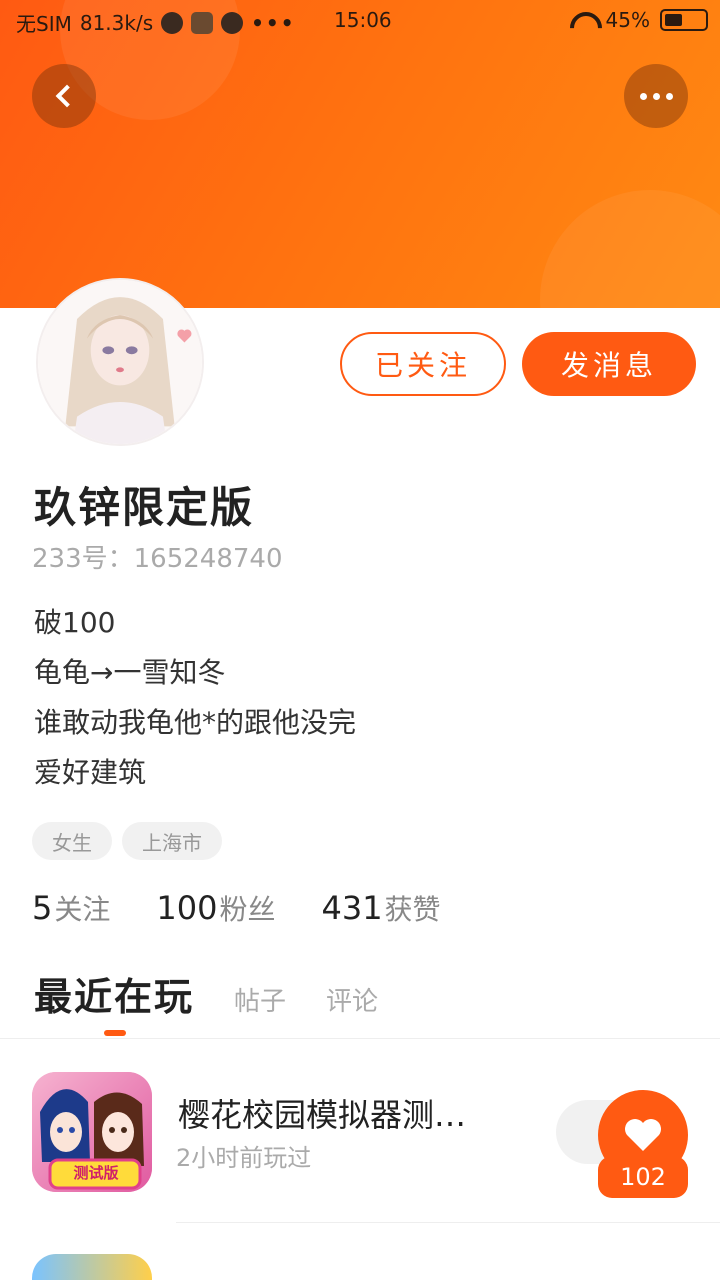 The height and width of the screenshot is (1280, 720). What do you see at coordinates (643, 1135) in the screenshot?
I see `heart-icon` at bounding box center [643, 1135].